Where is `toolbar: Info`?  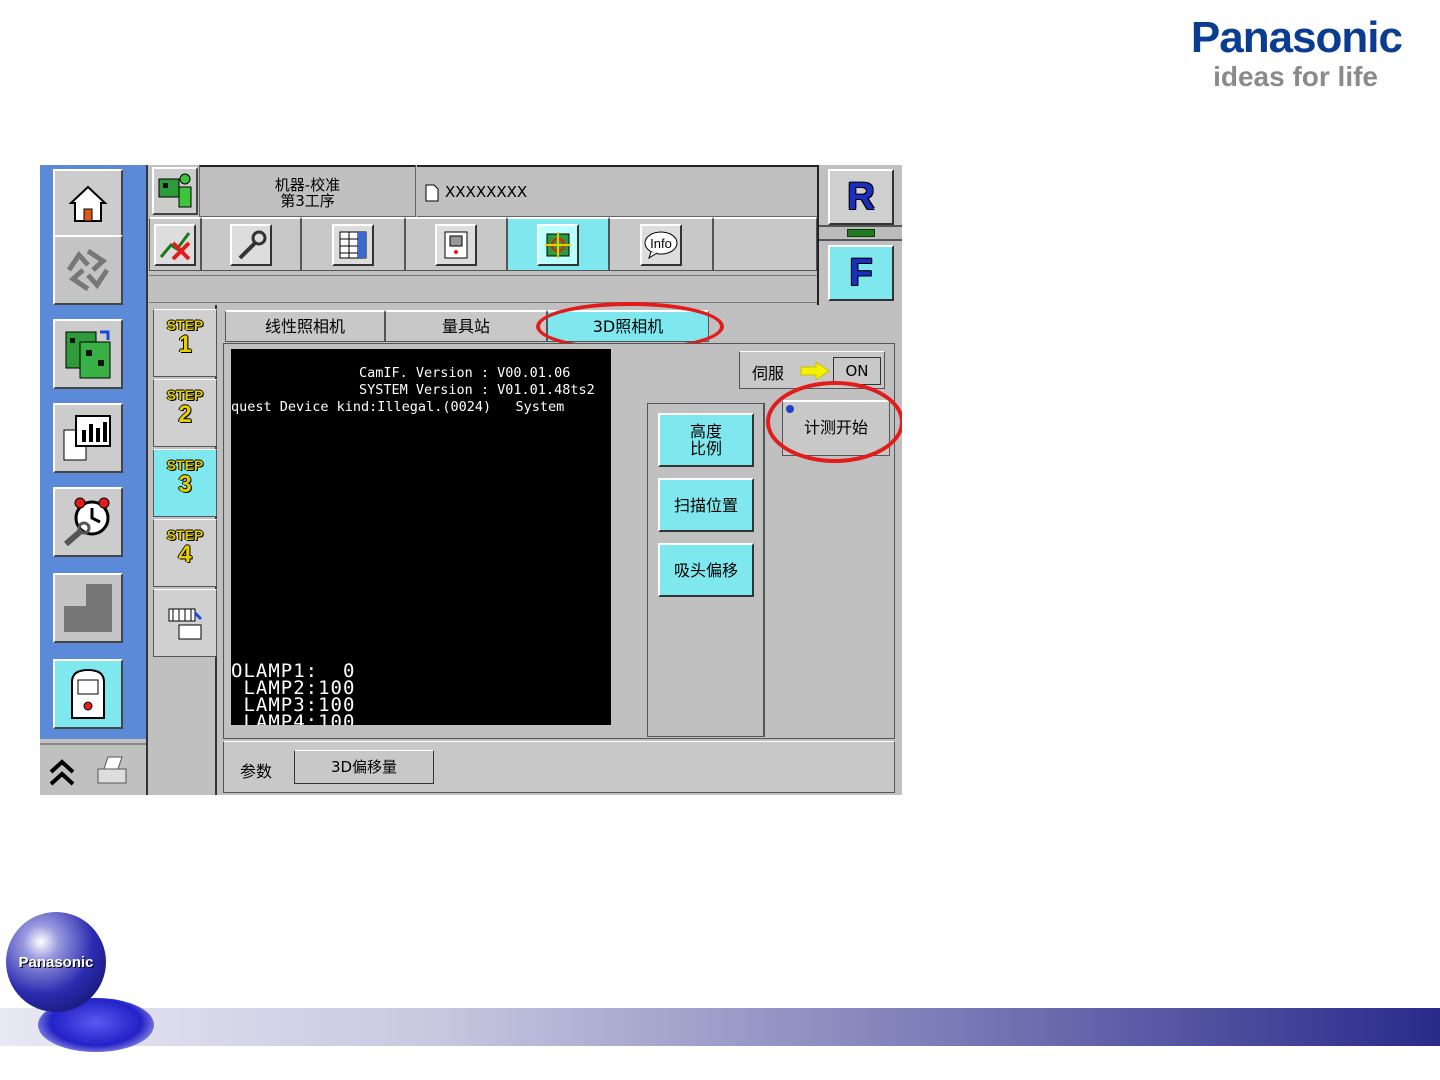 toolbar: Info is located at coordinates (483, 245).